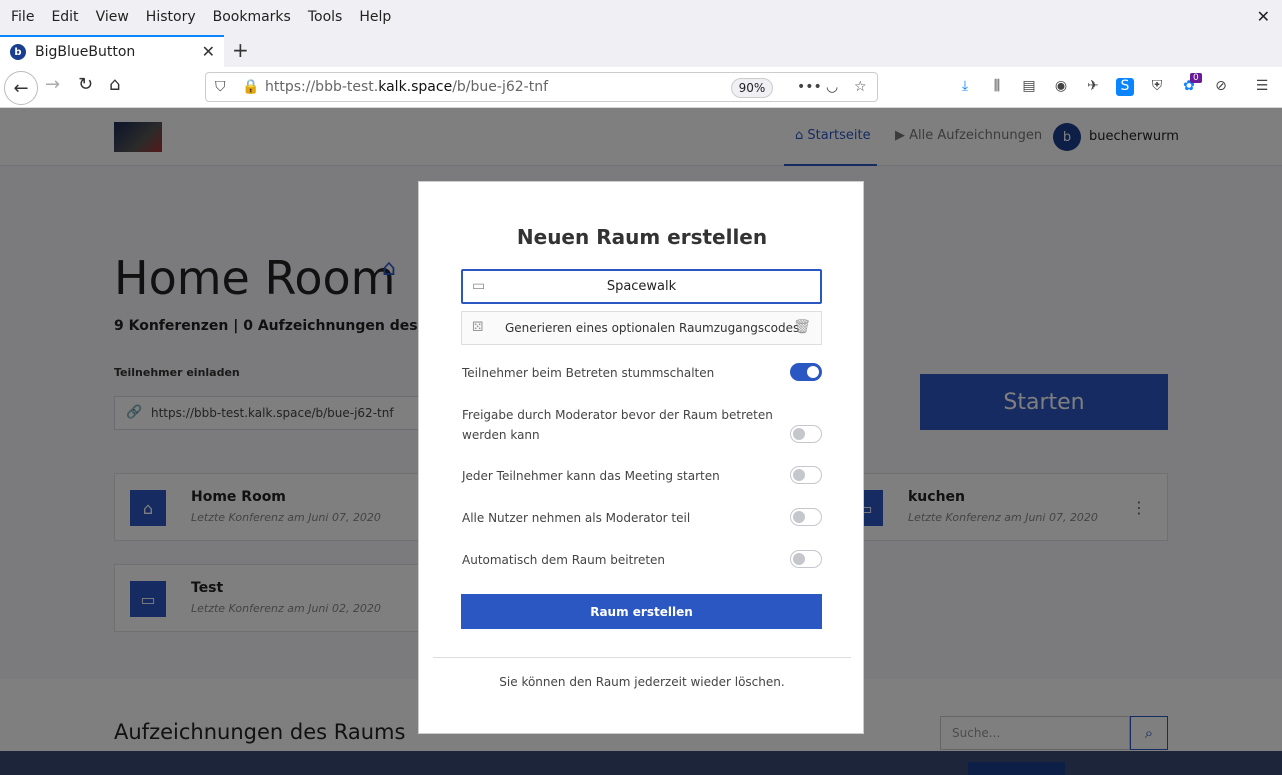 This screenshot has width=1282, height=775. I want to click on modal-title: Neuen Raum erstellen, so click(642, 237).